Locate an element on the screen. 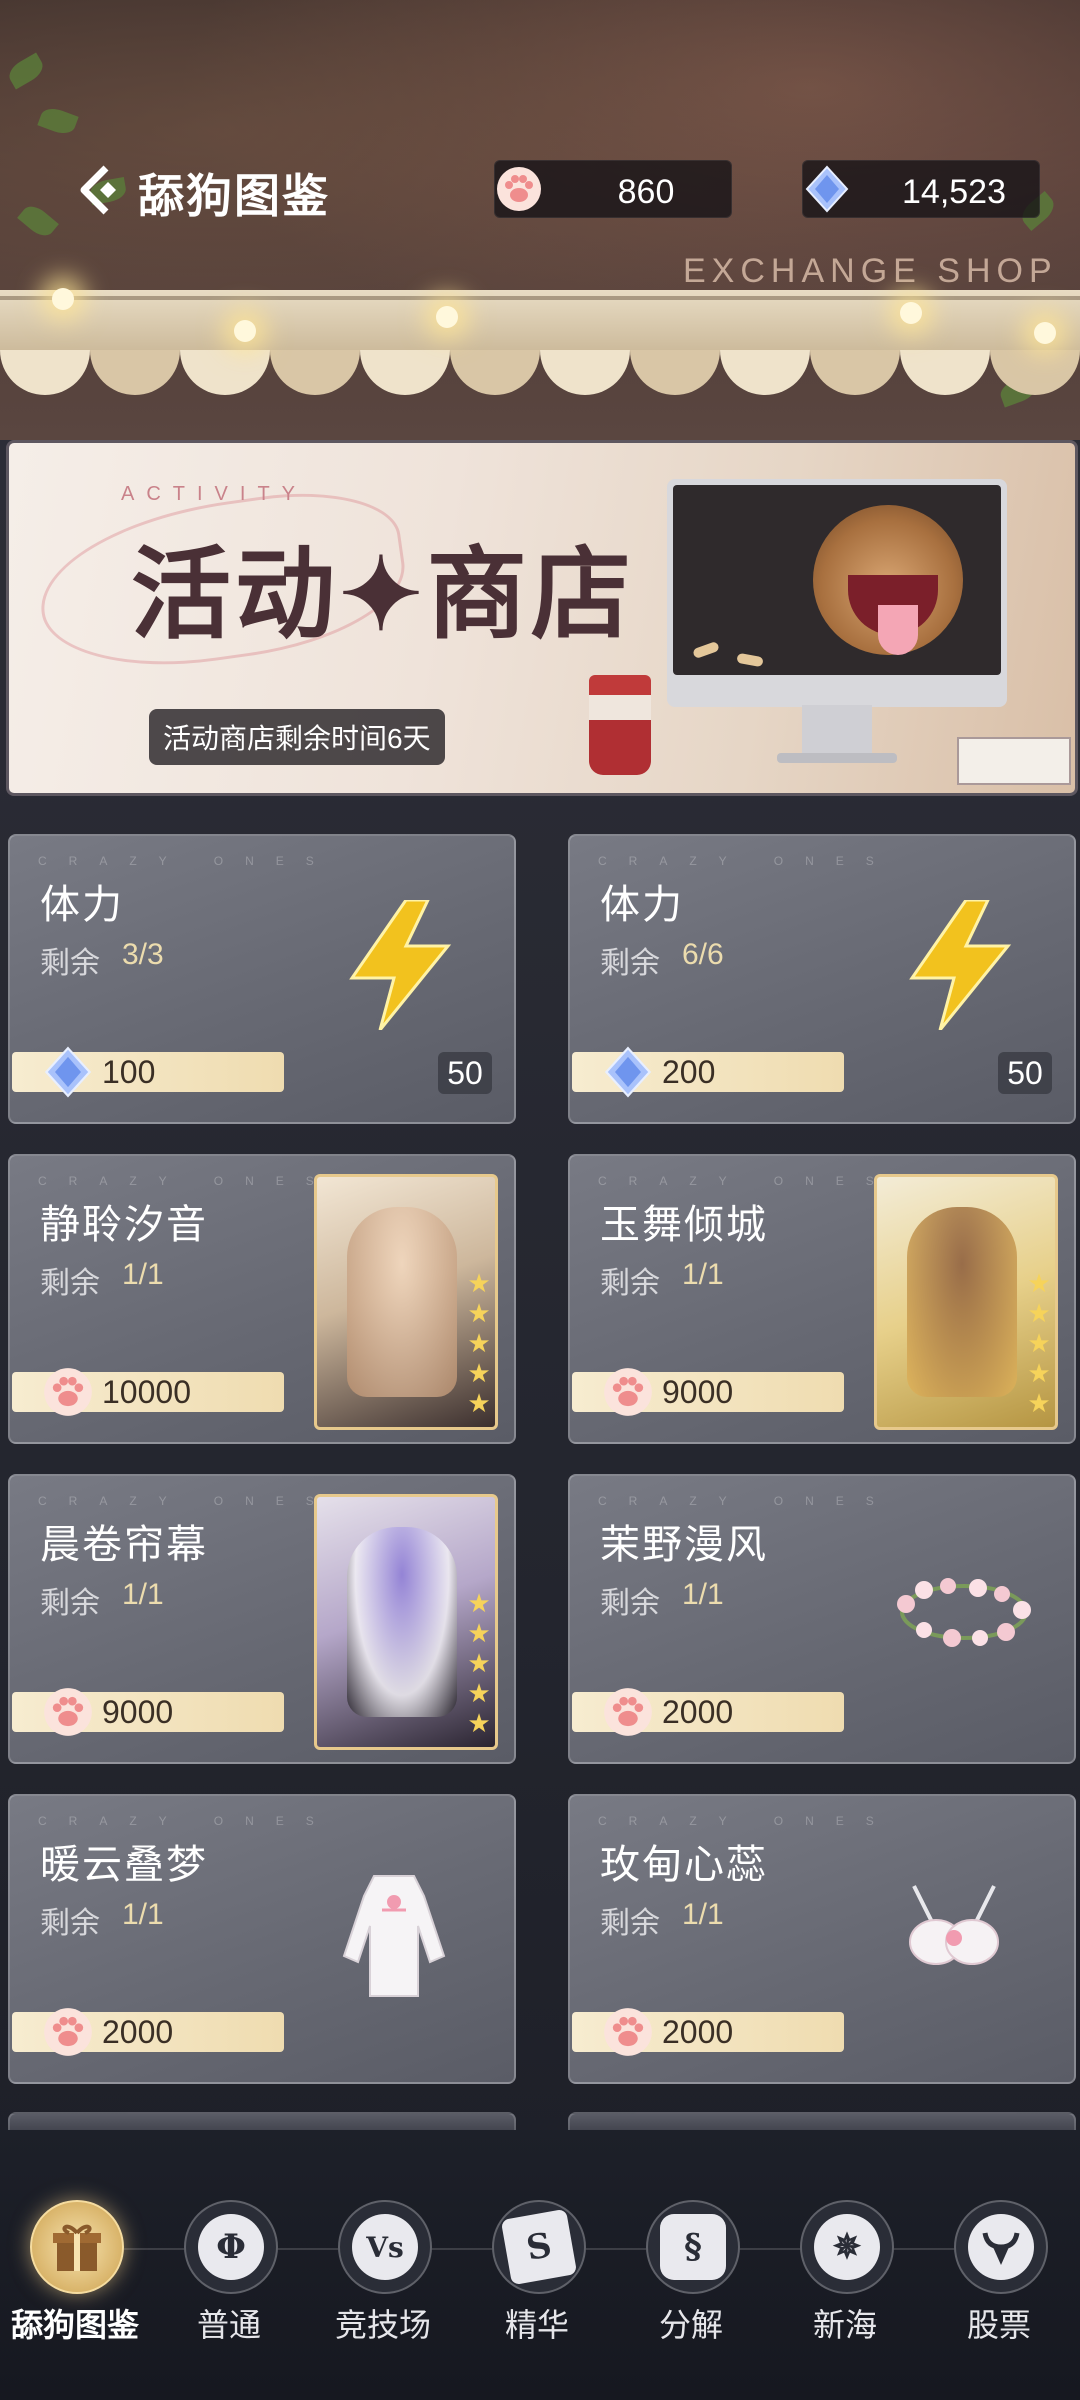  back-button is located at coordinates (104, 190).